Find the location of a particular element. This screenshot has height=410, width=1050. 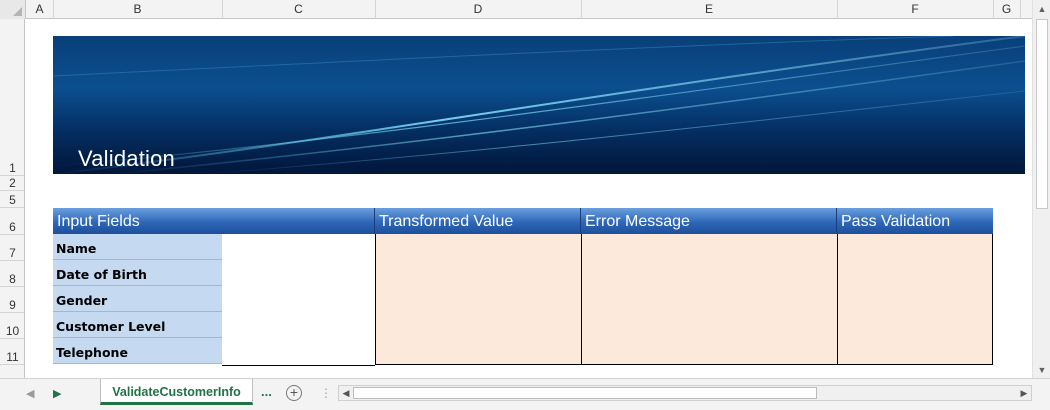

column-header-bar: A B C D E F G is located at coordinates (516, 9).